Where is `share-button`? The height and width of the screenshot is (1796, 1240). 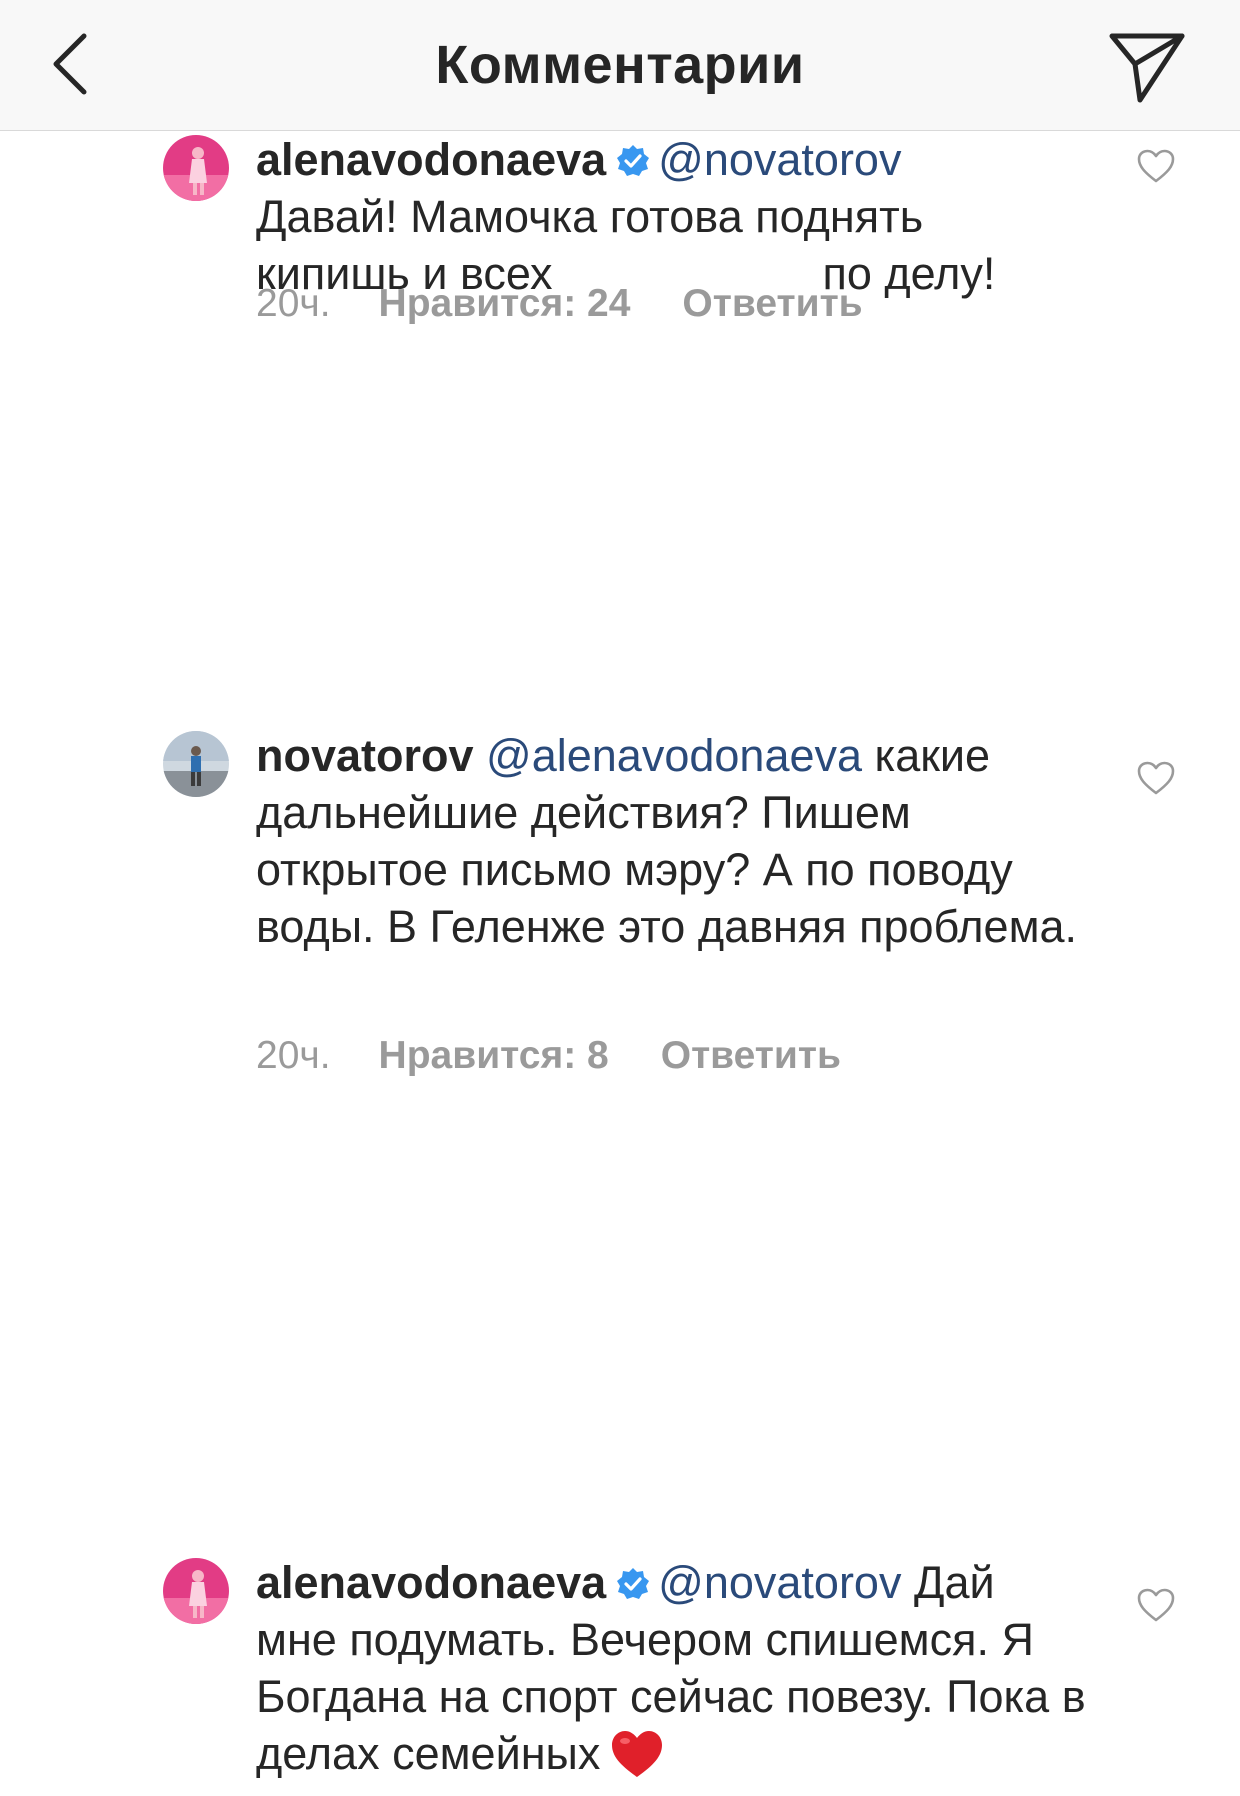 share-button is located at coordinates (1147, 67).